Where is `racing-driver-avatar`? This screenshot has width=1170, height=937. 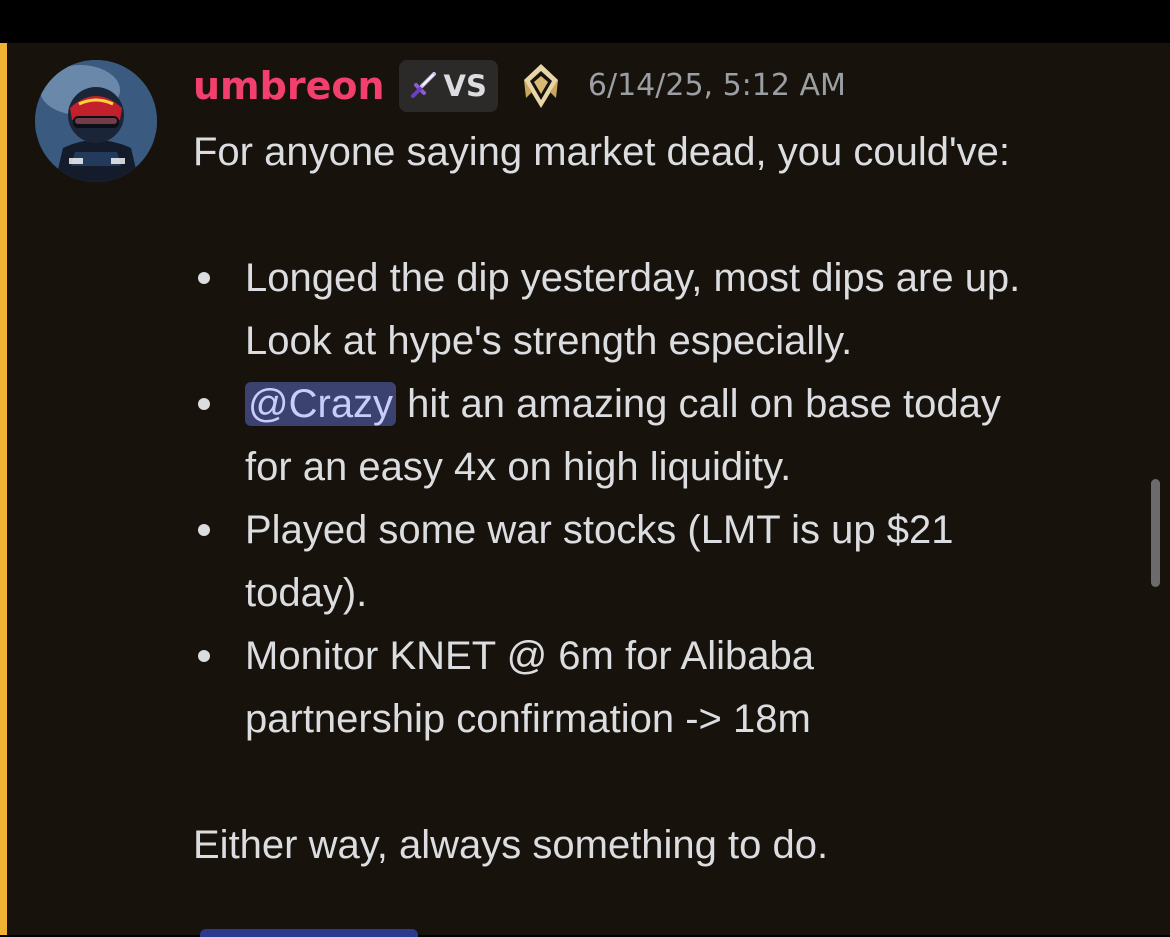 racing-driver-avatar is located at coordinates (96, 121).